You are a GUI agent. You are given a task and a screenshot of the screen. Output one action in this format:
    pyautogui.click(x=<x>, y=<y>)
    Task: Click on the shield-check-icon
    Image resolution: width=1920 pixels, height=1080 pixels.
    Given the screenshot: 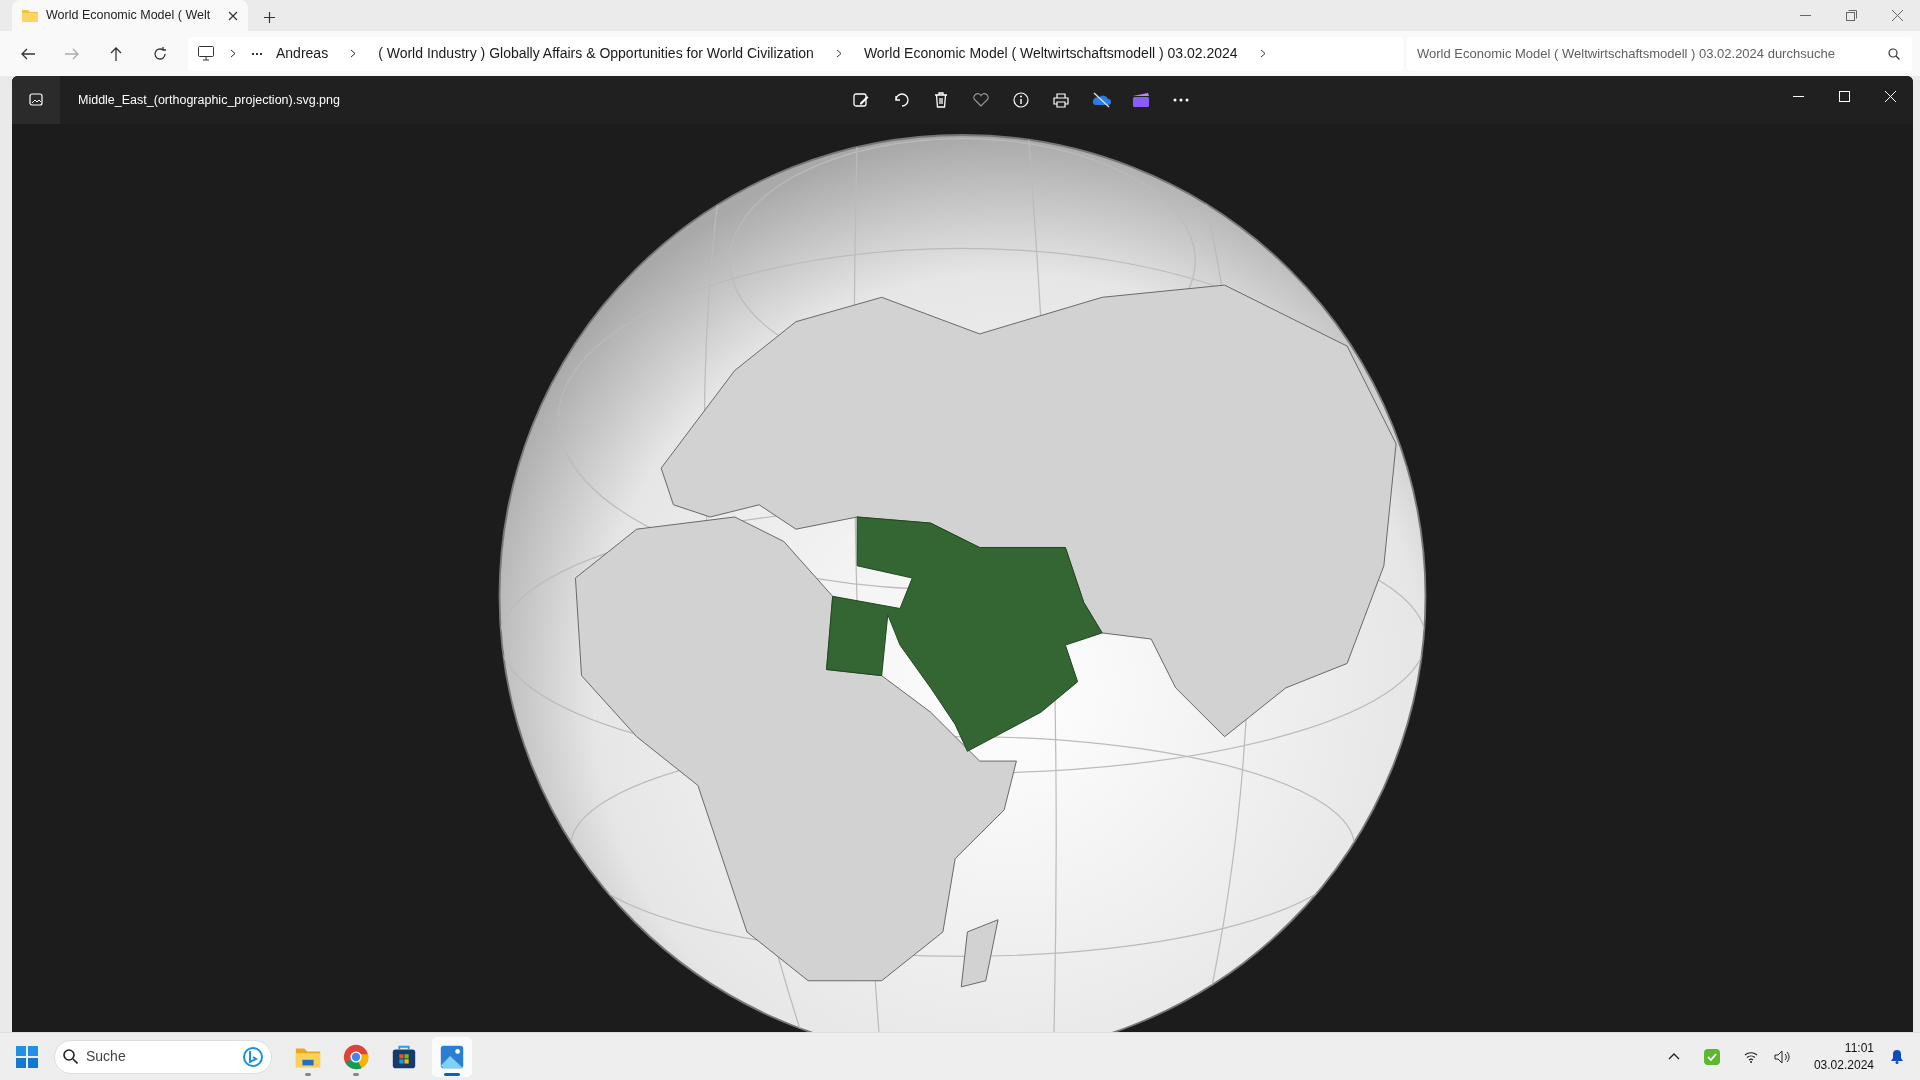 What is the action you would take?
    pyautogui.click(x=1711, y=1056)
    